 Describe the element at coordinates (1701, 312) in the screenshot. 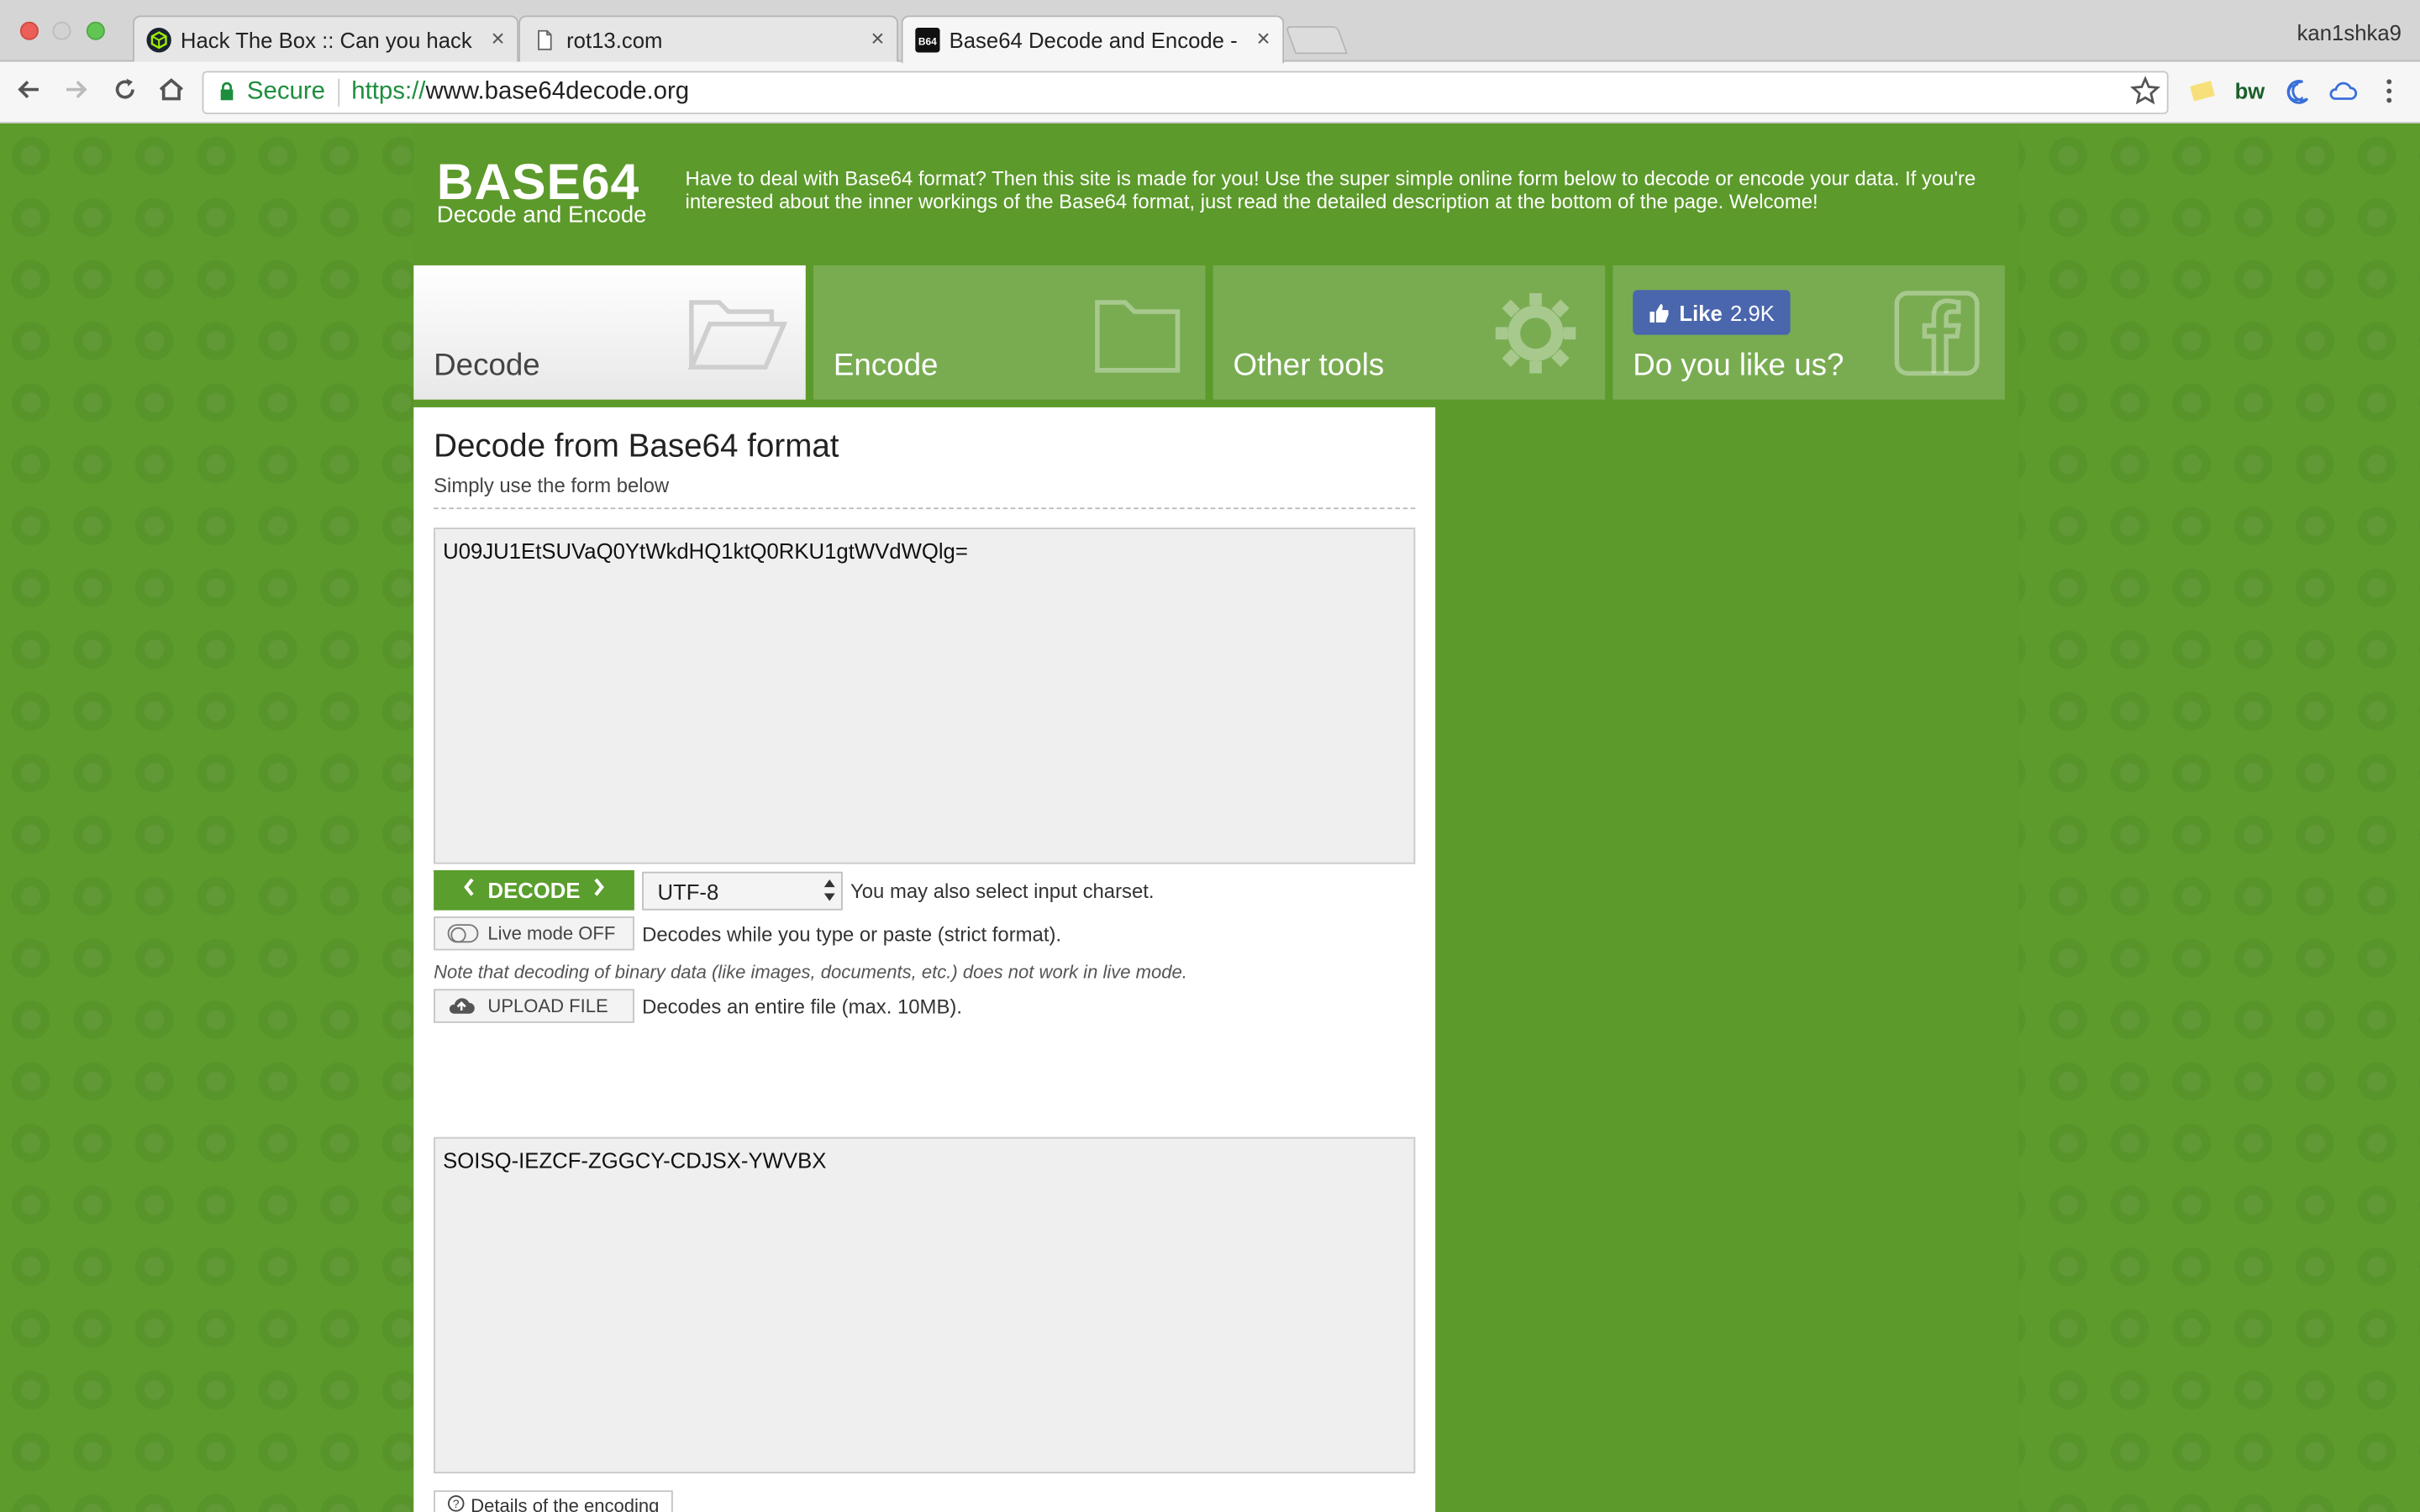

I see `facebook-like-label: Like` at that location.